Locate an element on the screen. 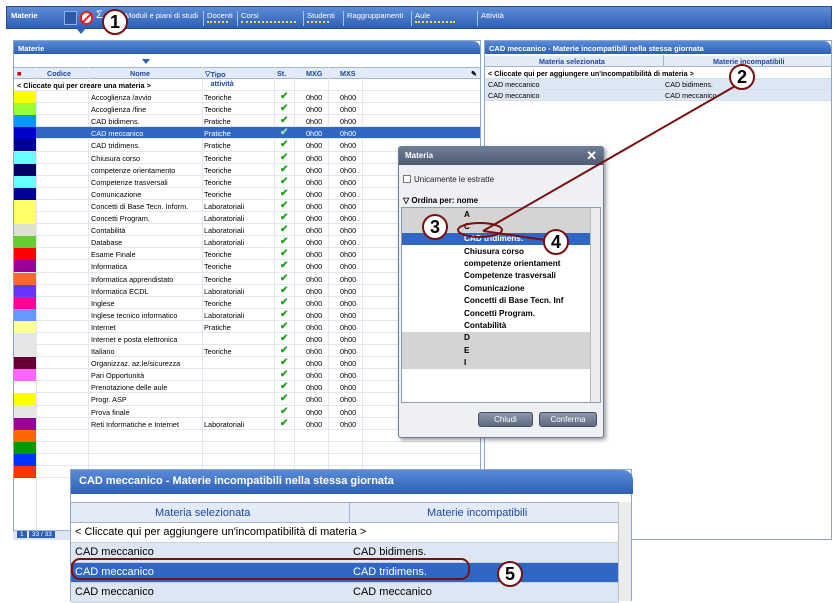 The image size is (835, 603). callout-2: 2 is located at coordinates (742, 77).